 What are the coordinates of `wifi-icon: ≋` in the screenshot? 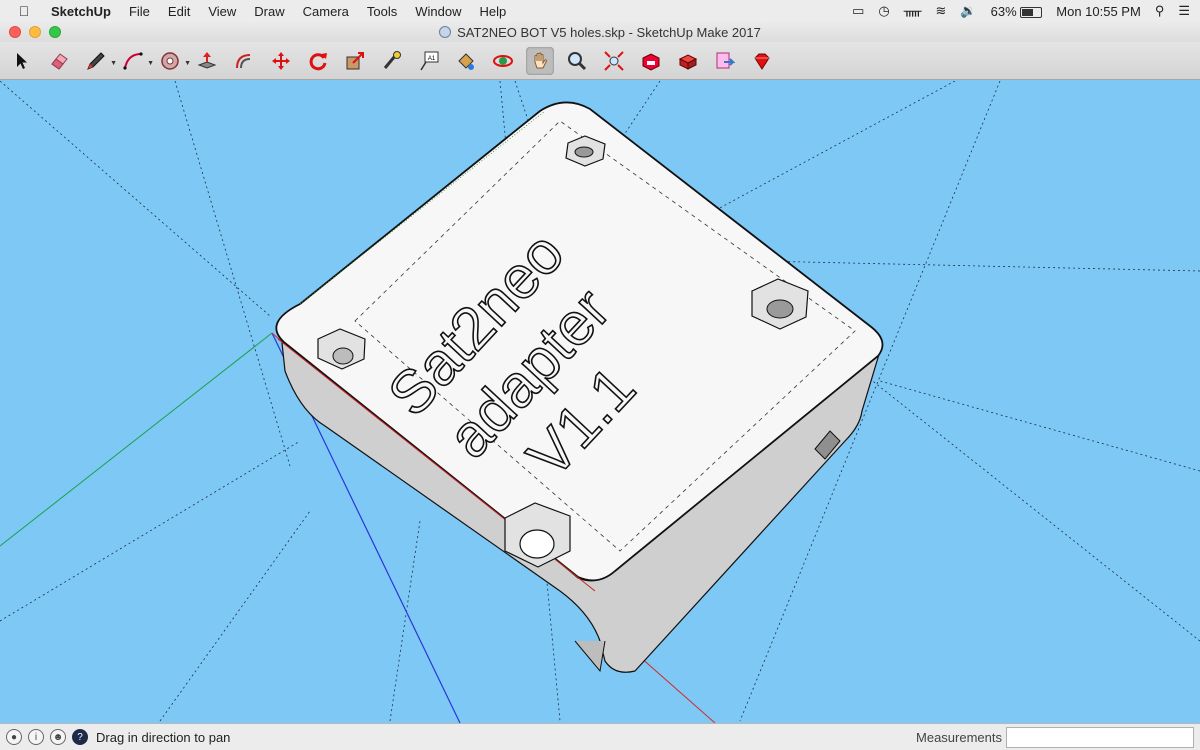 It's located at (941, 11).